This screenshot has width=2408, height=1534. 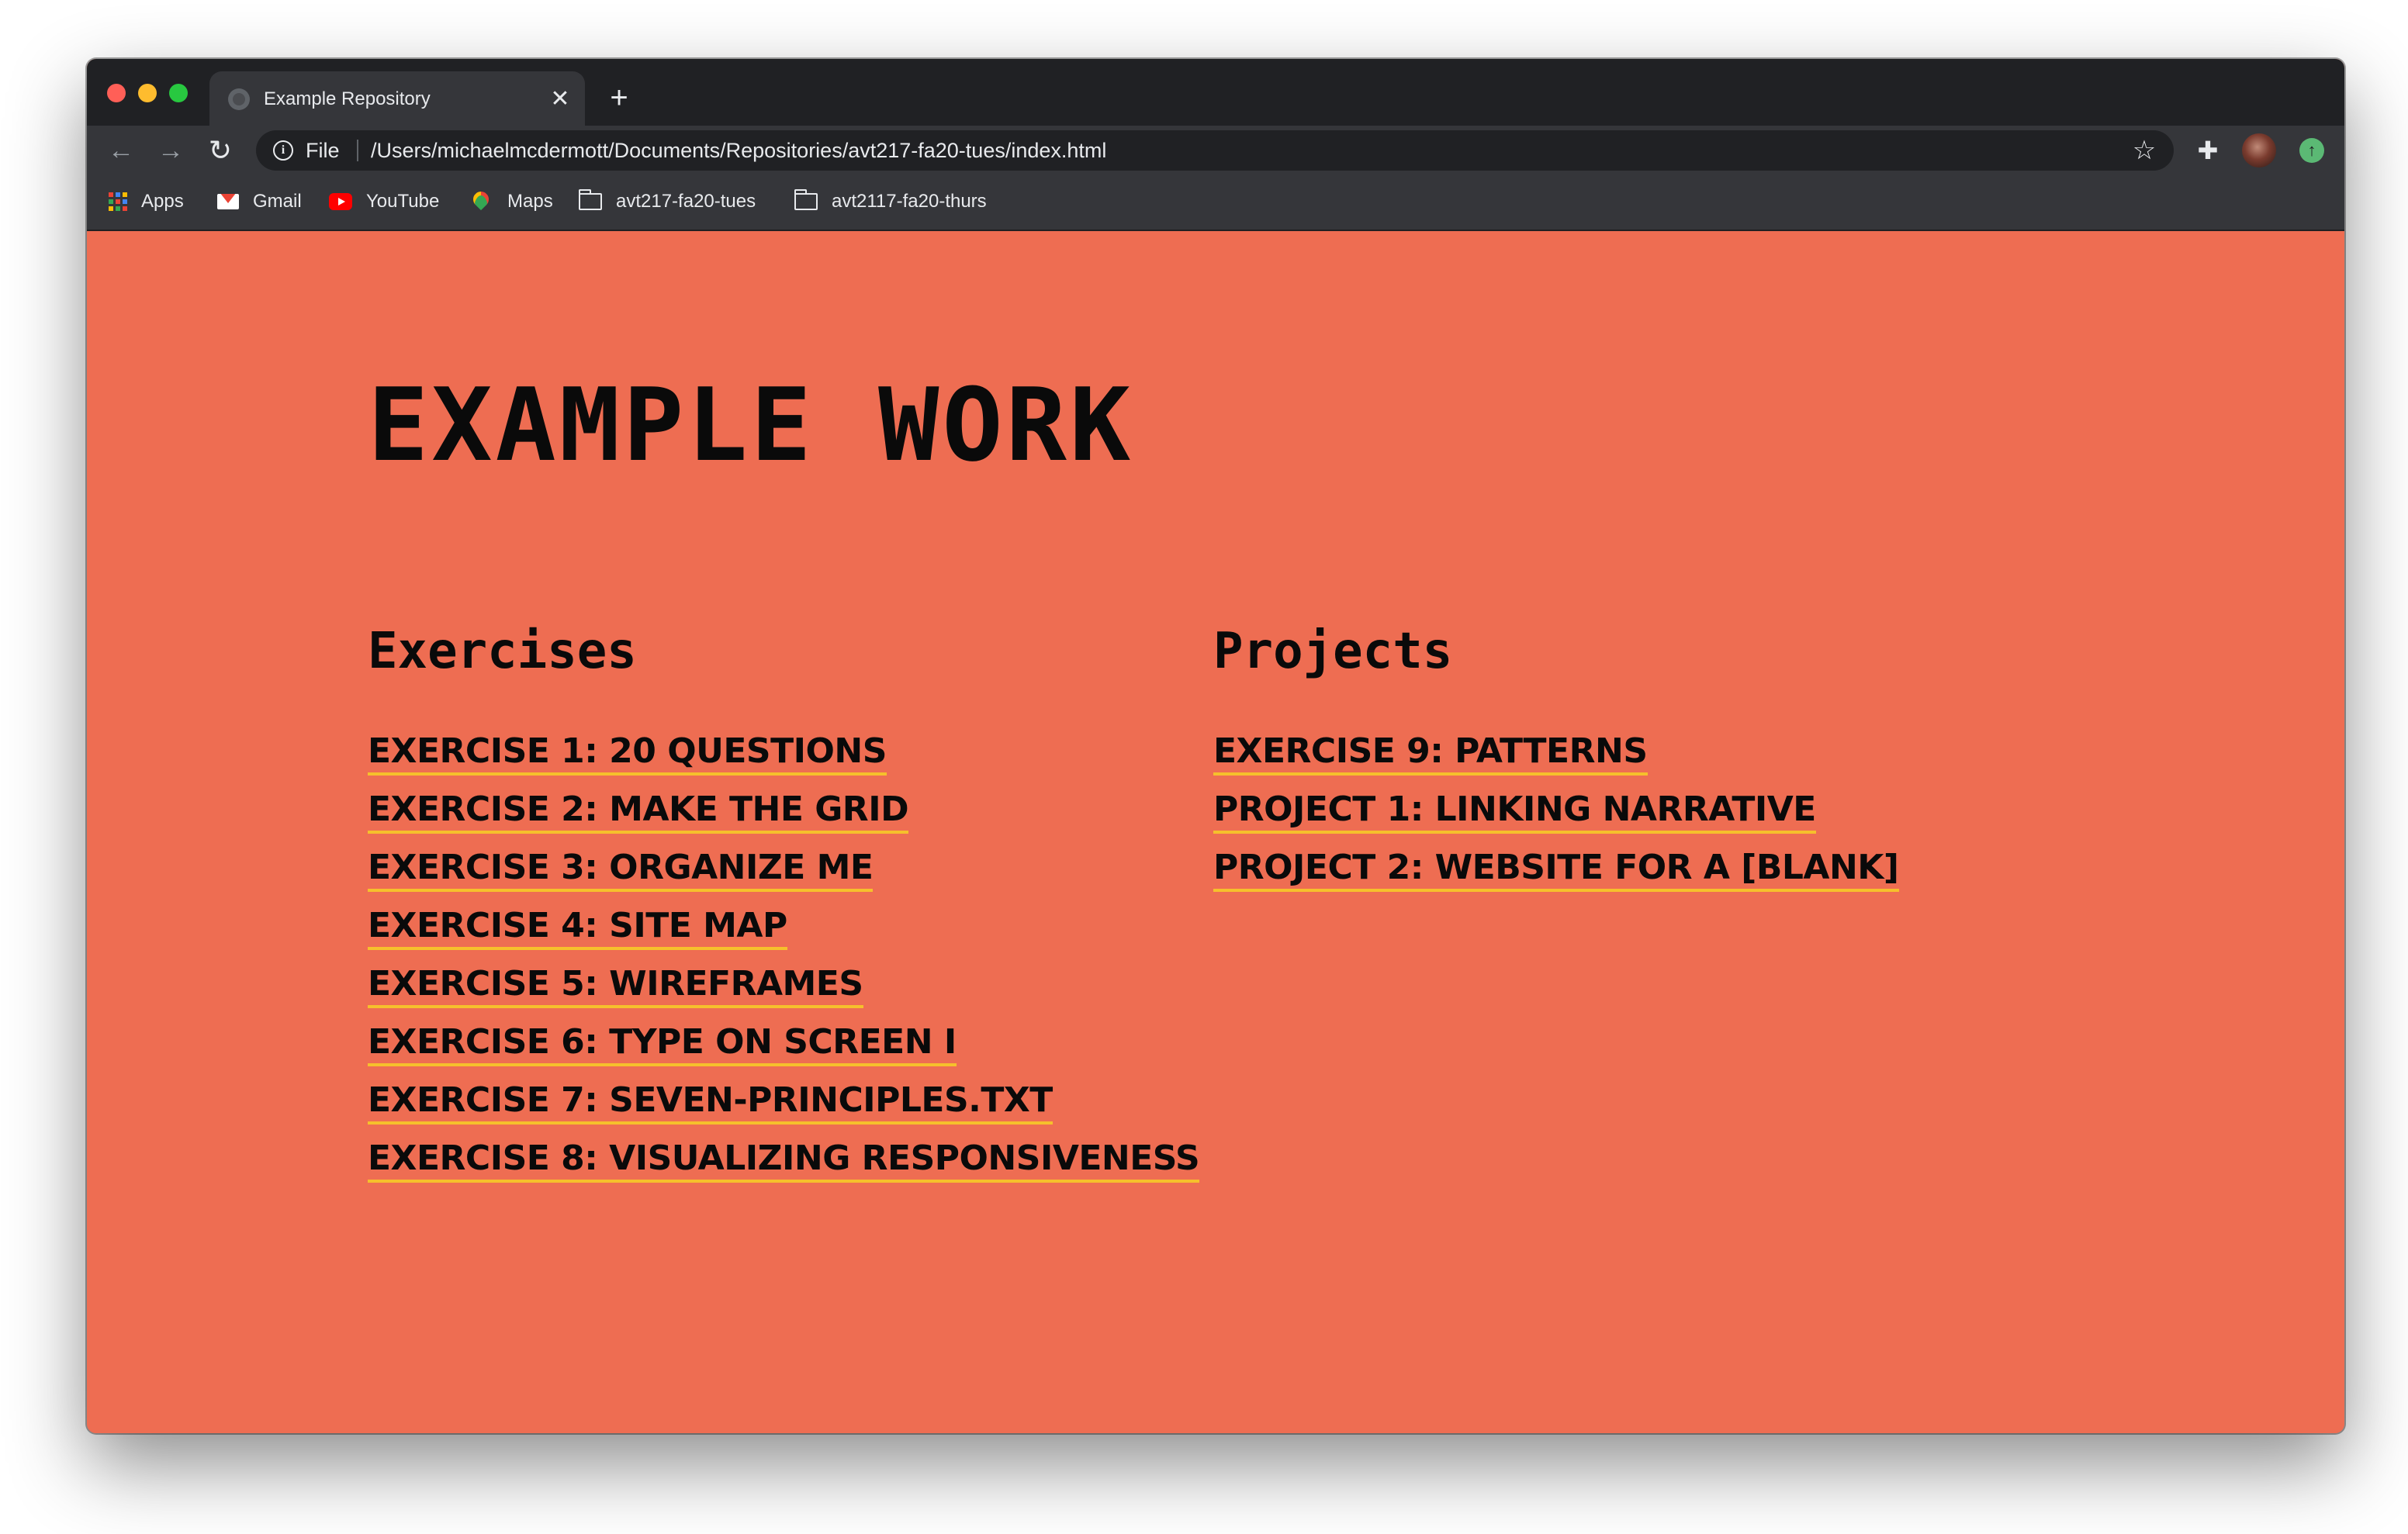 I want to click on project-link-exercise-9: EXERCISE 9: PATTERNS, so click(x=1430, y=753).